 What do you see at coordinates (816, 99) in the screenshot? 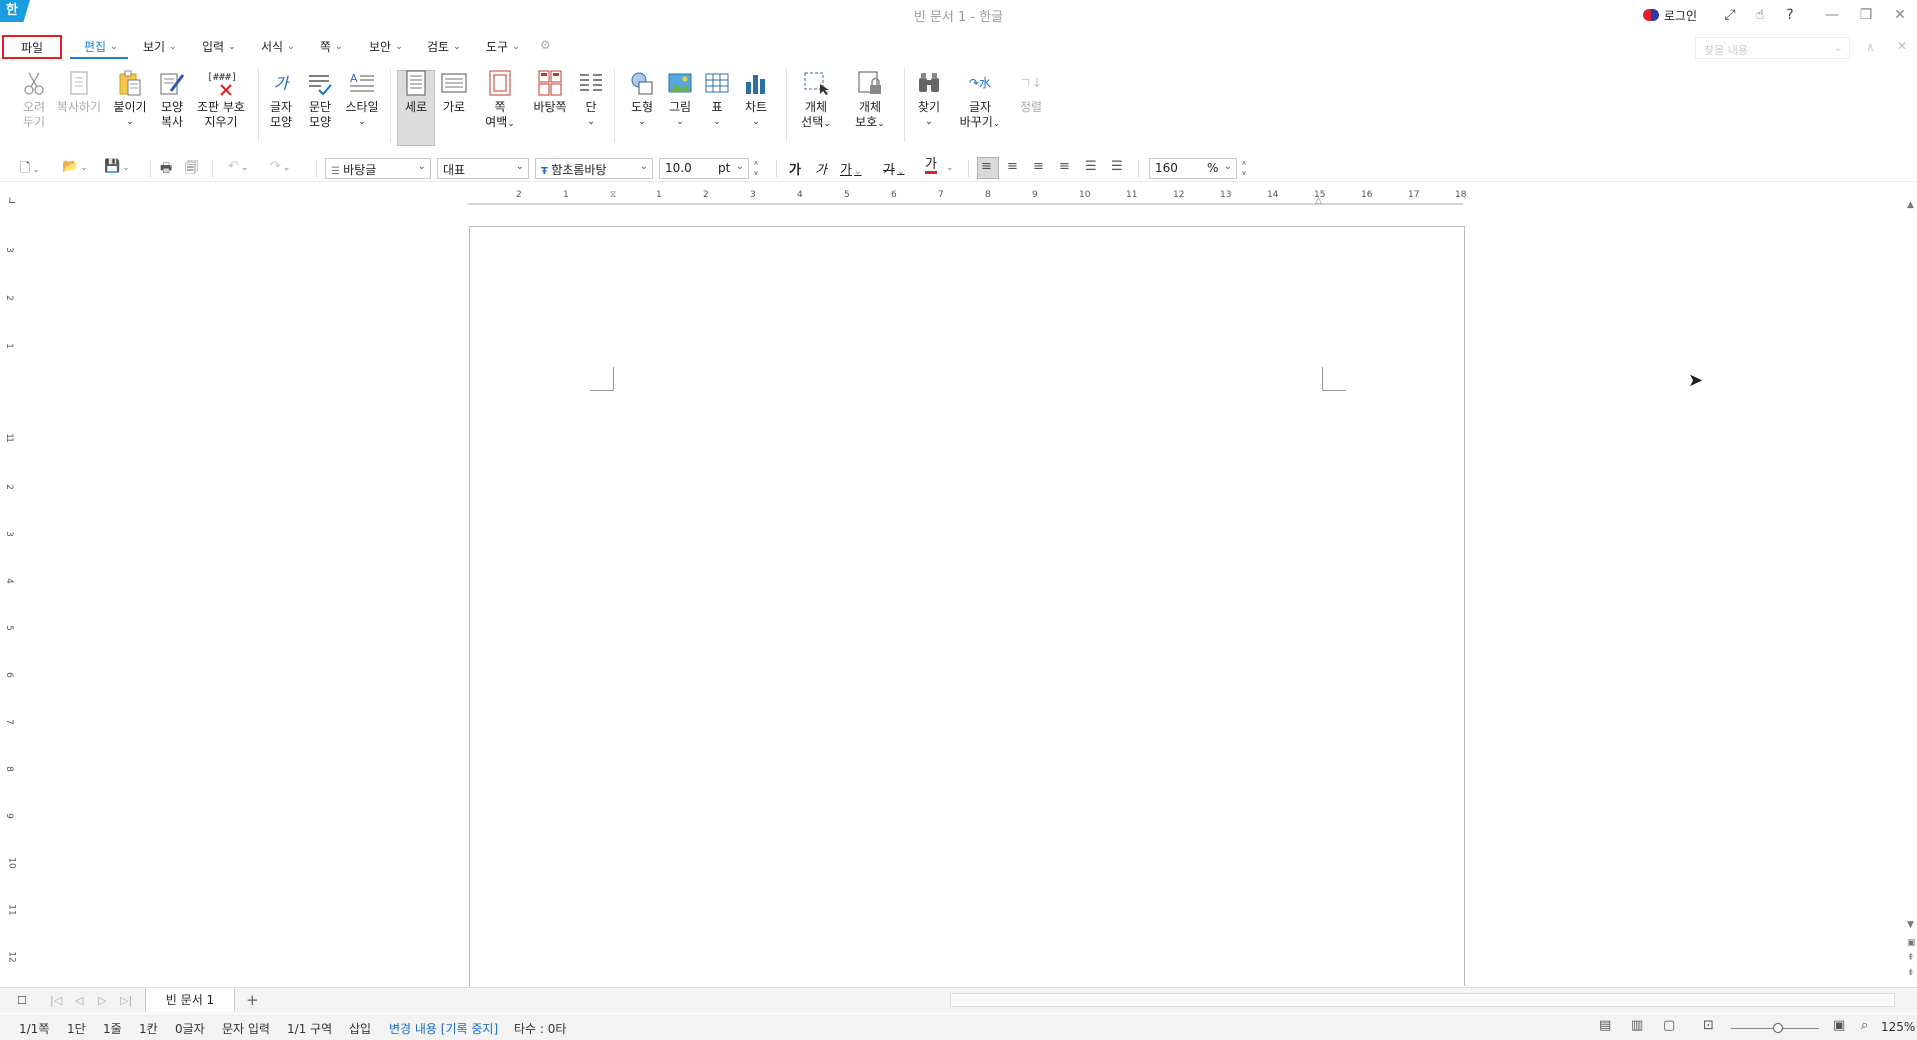
I see `object-select-button: 개체 선택⌄` at bounding box center [816, 99].